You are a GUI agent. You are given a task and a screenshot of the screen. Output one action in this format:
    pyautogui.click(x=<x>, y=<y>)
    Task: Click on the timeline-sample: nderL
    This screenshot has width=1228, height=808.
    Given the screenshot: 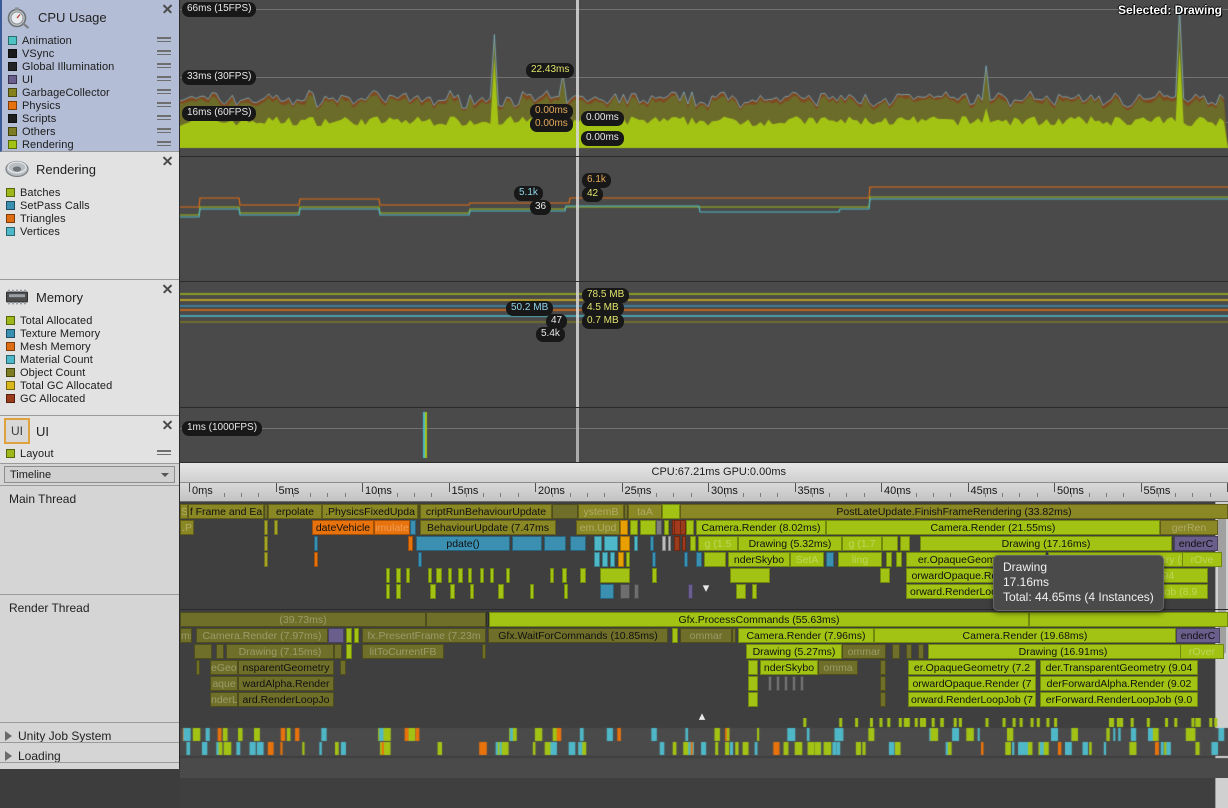 What is the action you would take?
    pyautogui.click(x=224, y=699)
    